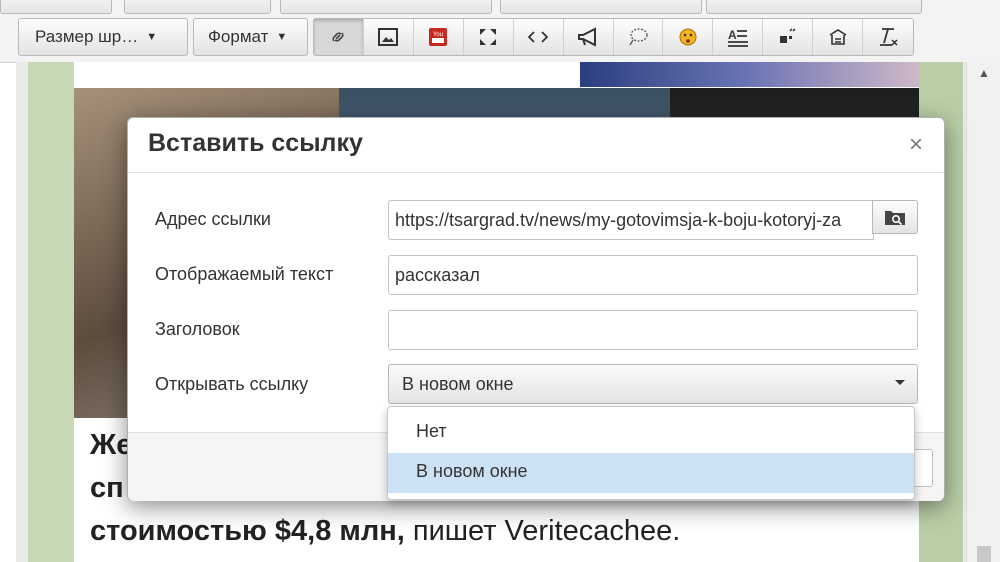 The width and height of the screenshot is (1000, 562). Describe the element at coordinates (738, 37) in the screenshot. I see `text-format-icon: A` at that location.